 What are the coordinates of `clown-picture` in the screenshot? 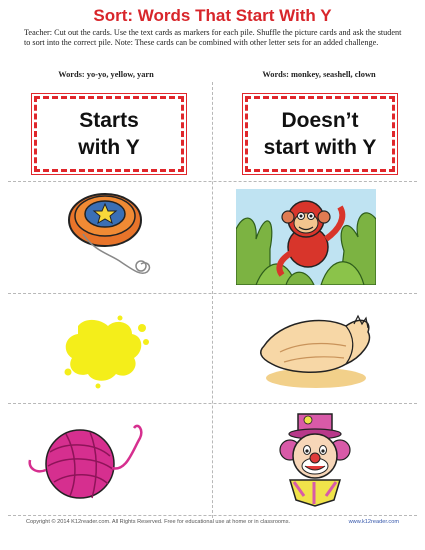 It's located at (315, 460).